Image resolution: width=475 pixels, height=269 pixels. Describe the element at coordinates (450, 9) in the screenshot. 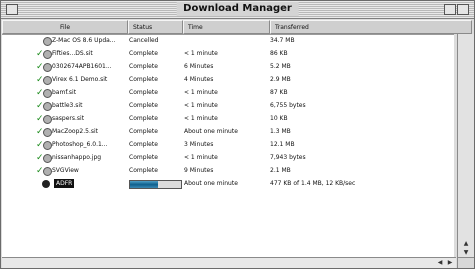

I see `zoom-box` at that location.